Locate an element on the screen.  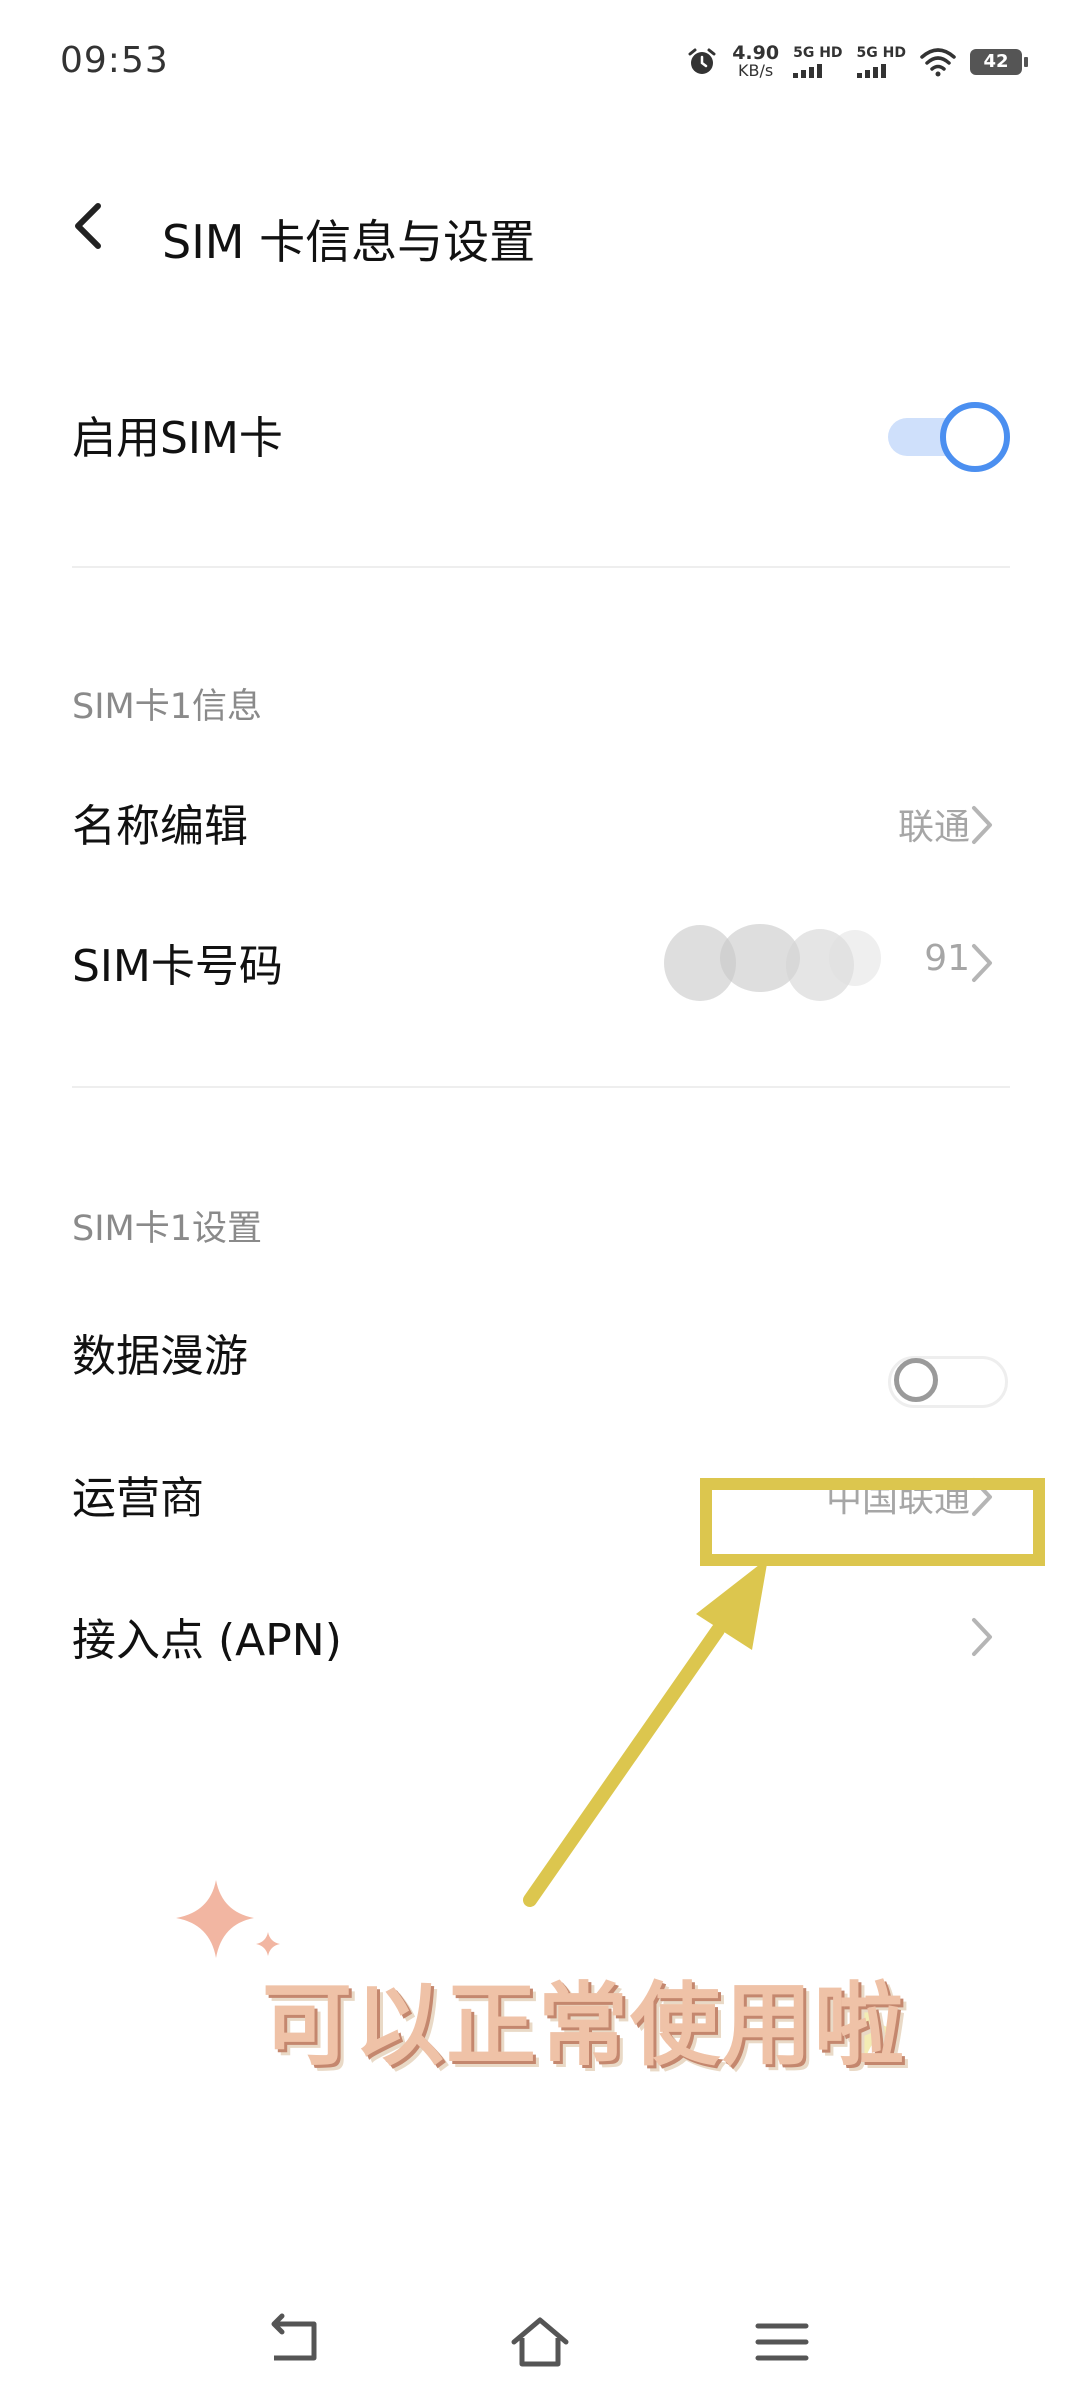
menu-nav-icon is located at coordinates (782, 2342).